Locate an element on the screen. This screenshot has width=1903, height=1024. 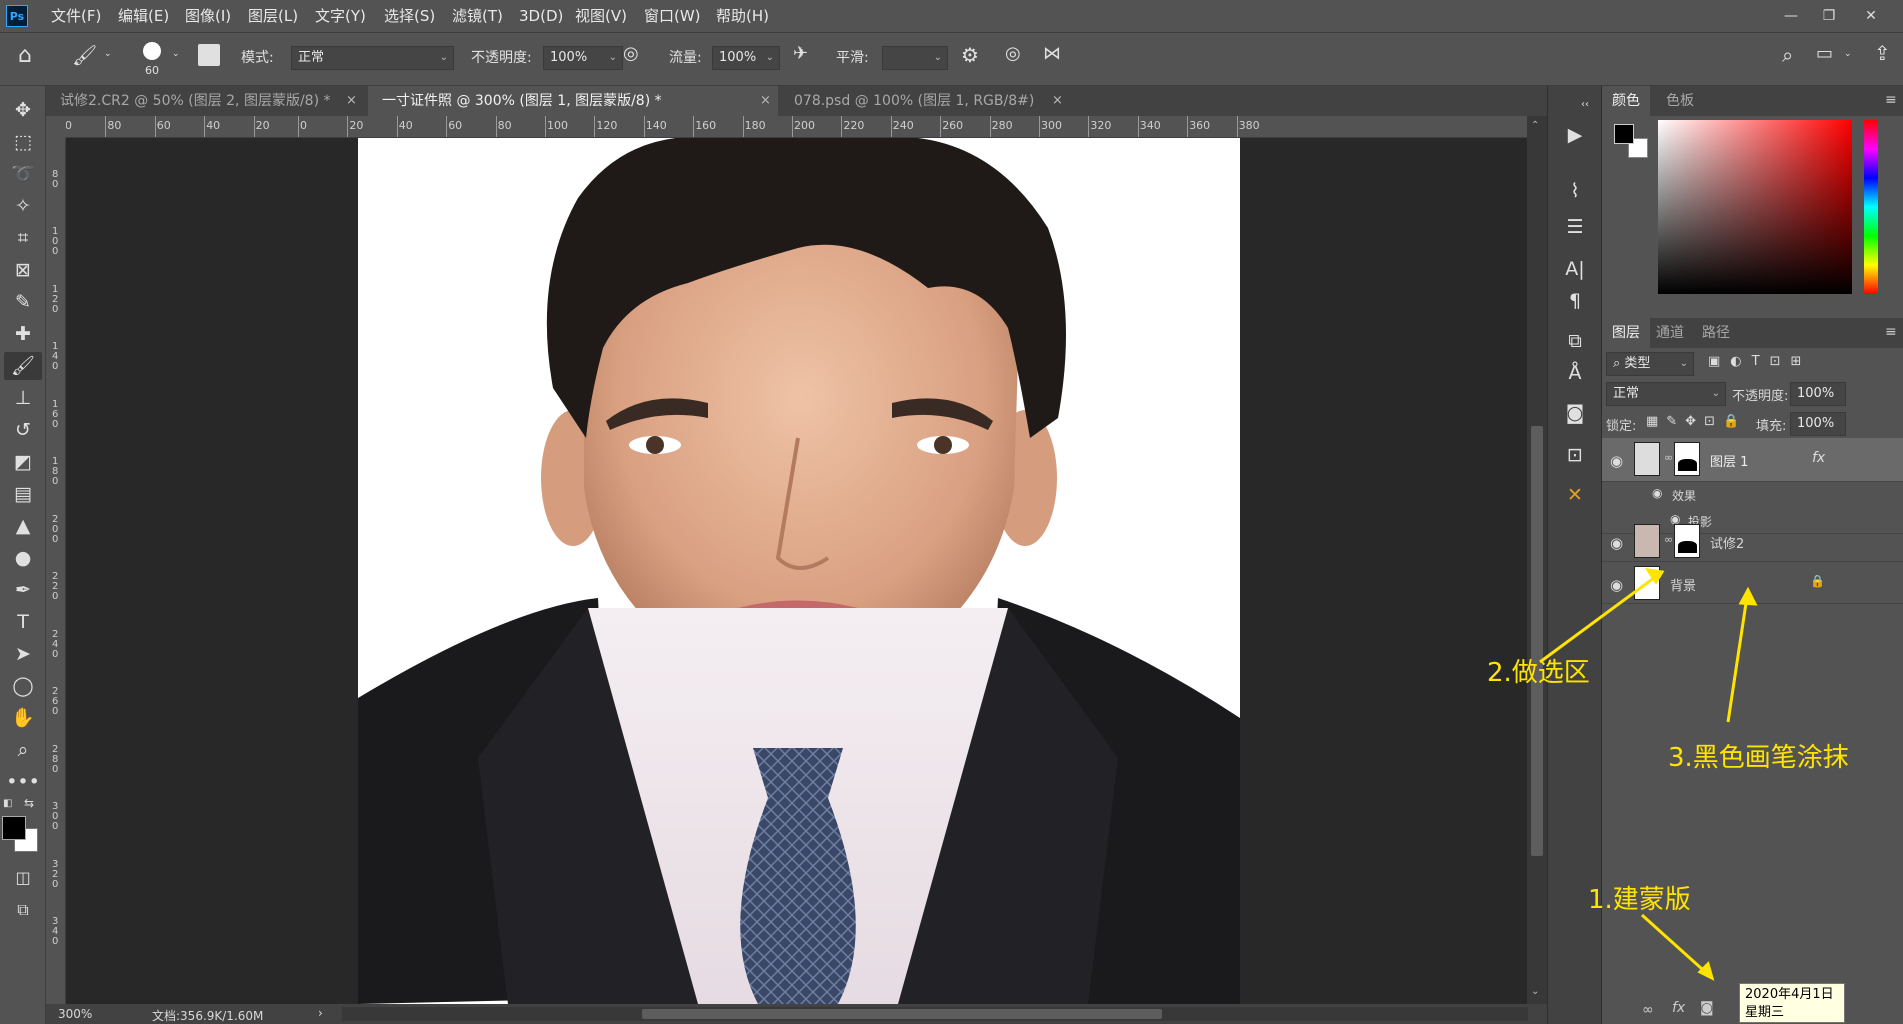
annotation-arrows is located at coordinates (1648, 774).